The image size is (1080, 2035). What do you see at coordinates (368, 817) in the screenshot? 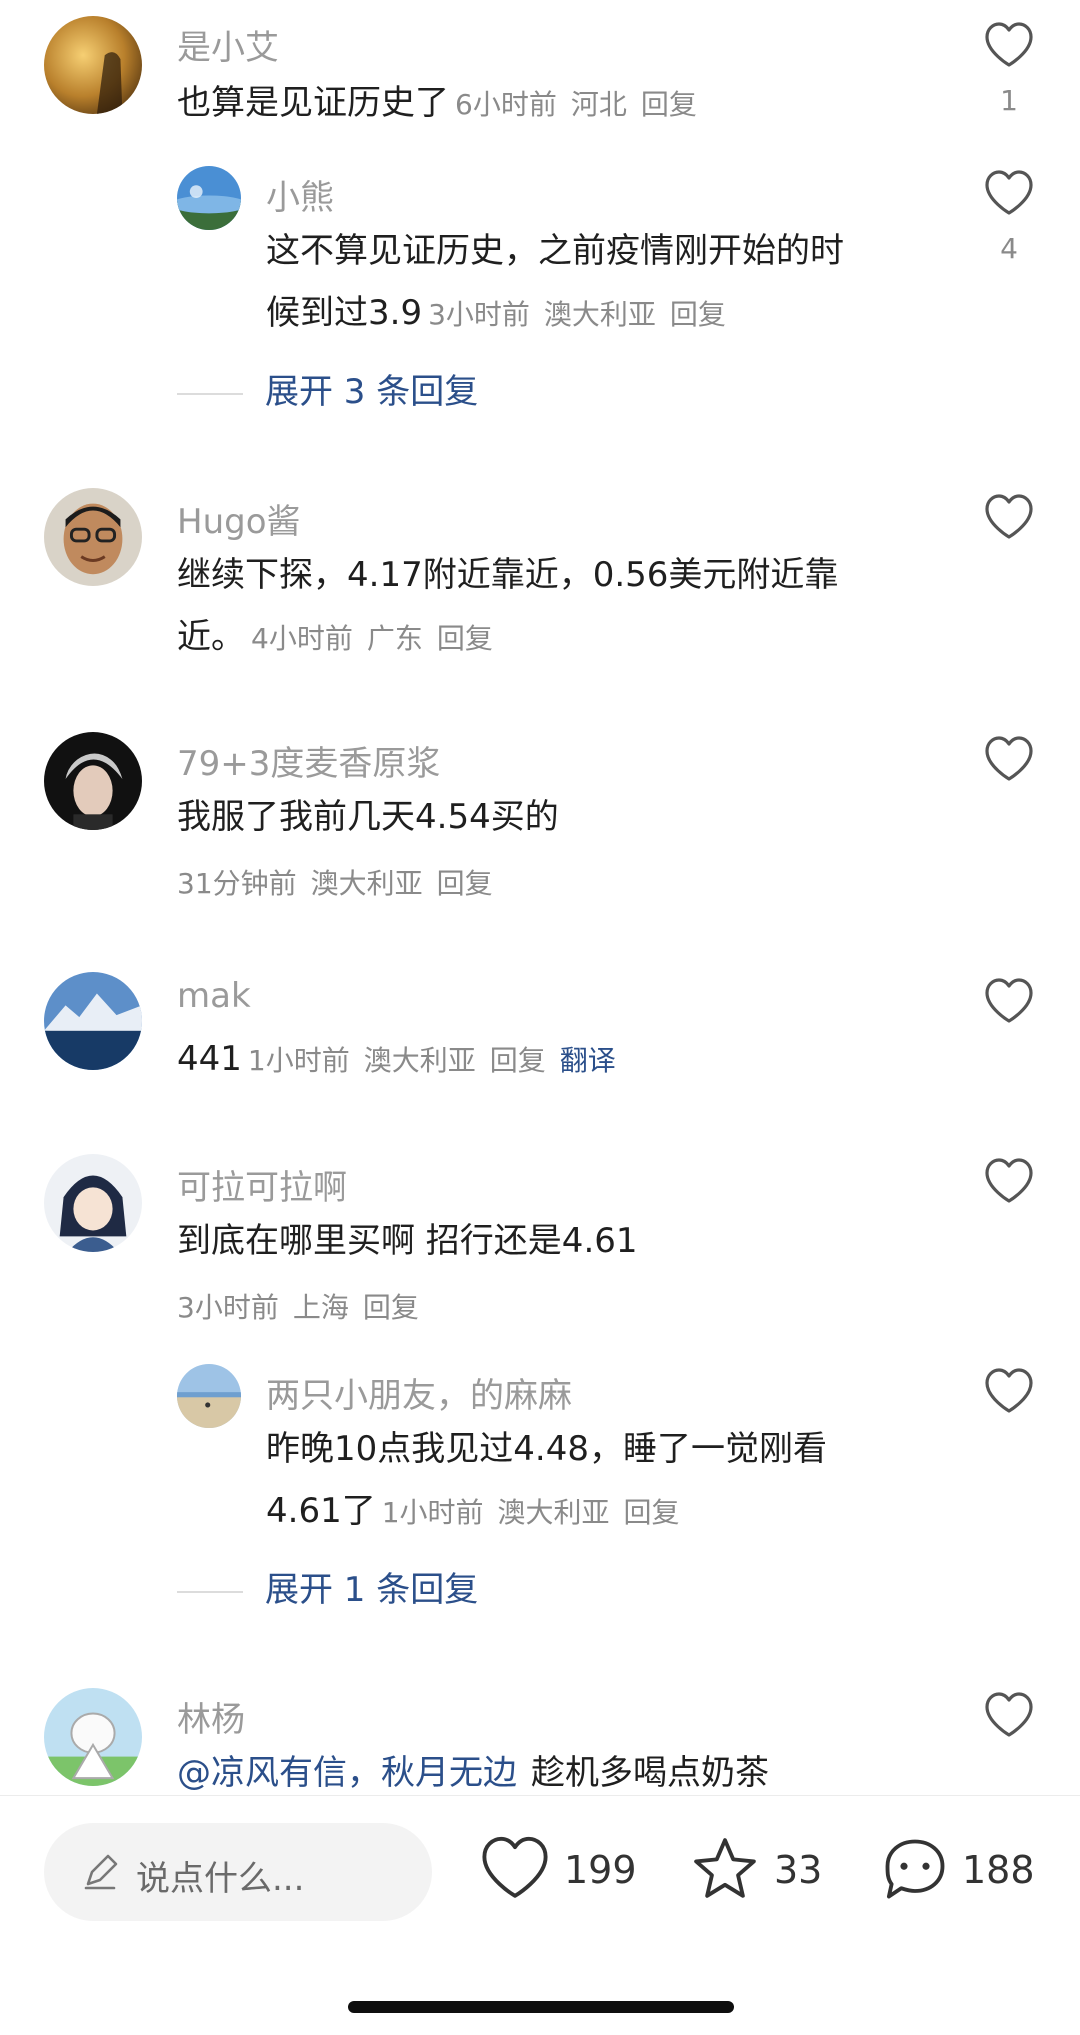
I see `comment-text: 我服了我前几天4.54买的` at bounding box center [368, 817].